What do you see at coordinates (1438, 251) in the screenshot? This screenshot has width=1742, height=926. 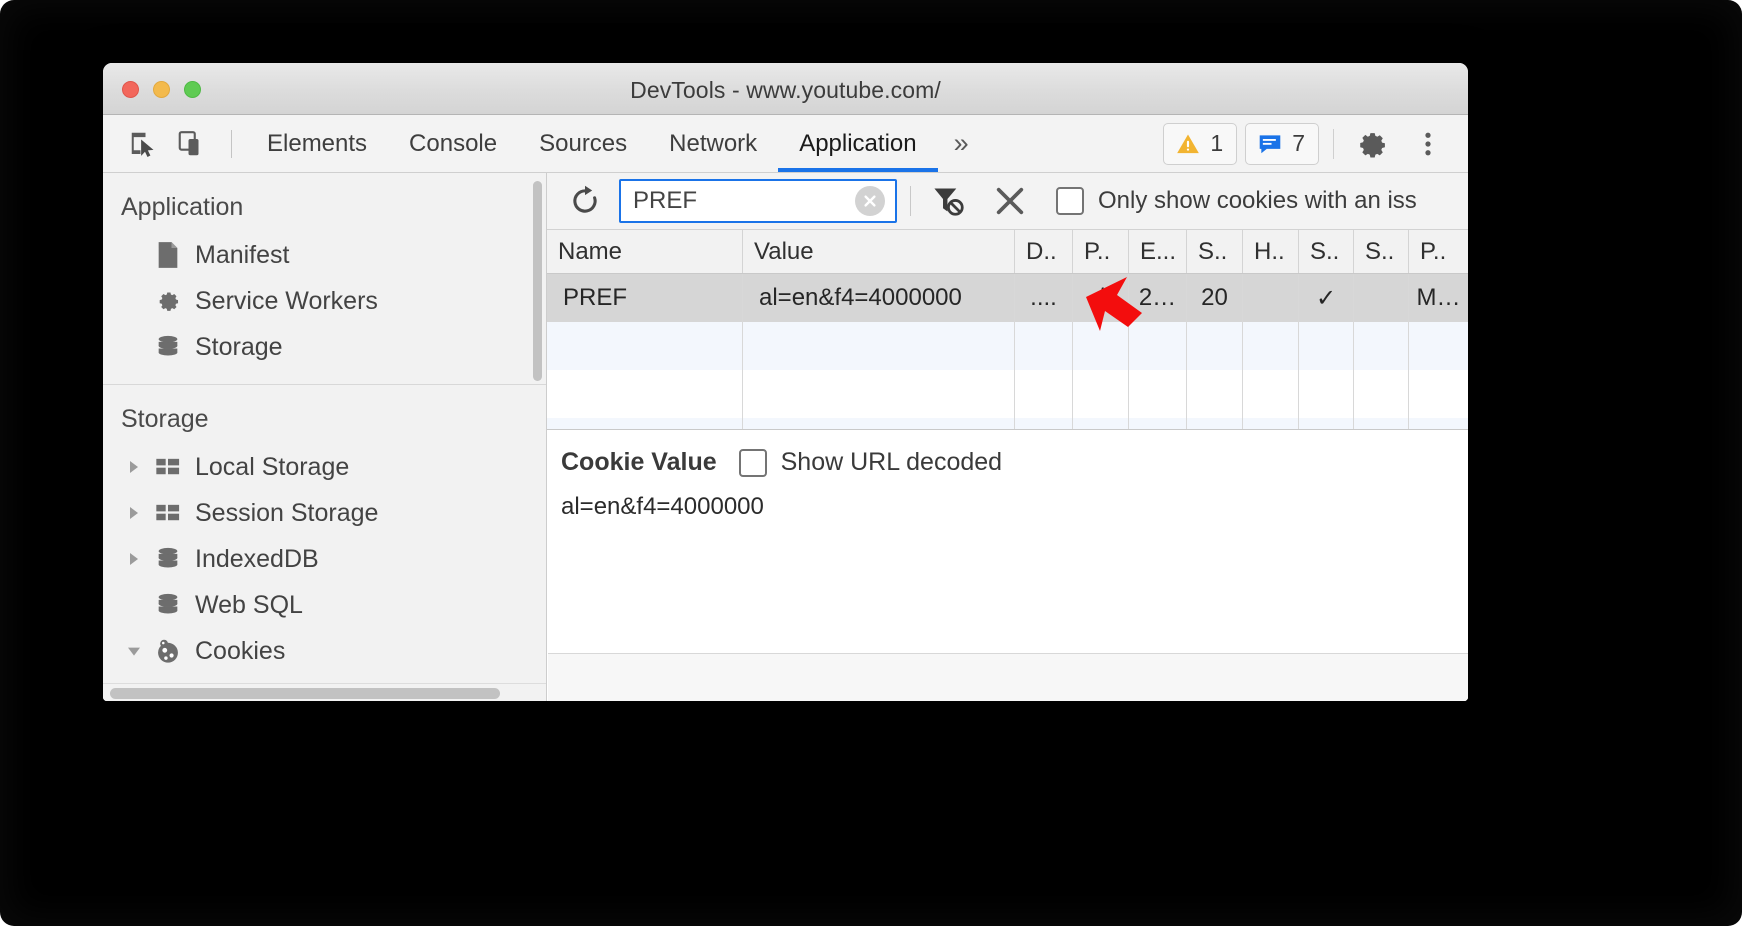 I see `column-header-priority: P..` at bounding box center [1438, 251].